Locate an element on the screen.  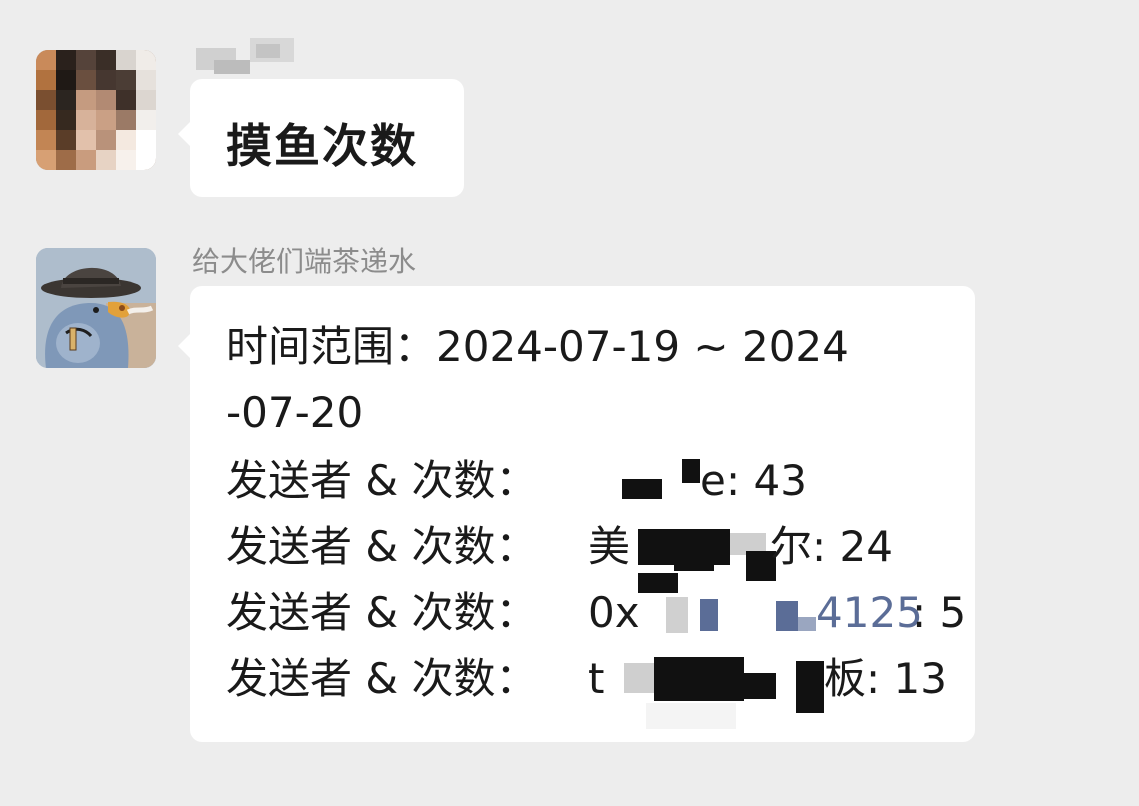
sender-name-partial: e is located at coordinates (713, 480).